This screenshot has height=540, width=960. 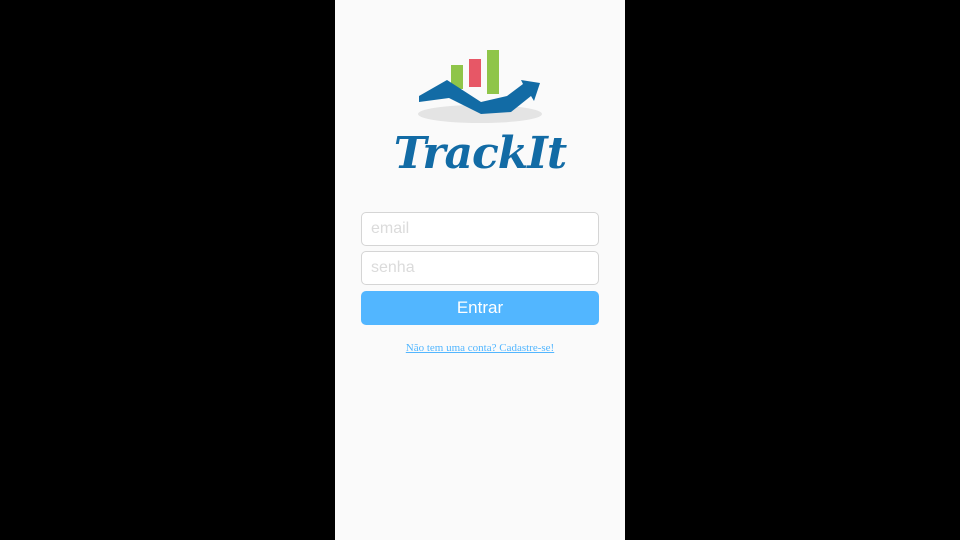 What do you see at coordinates (480, 229) in the screenshot?
I see `email-field` at bounding box center [480, 229].